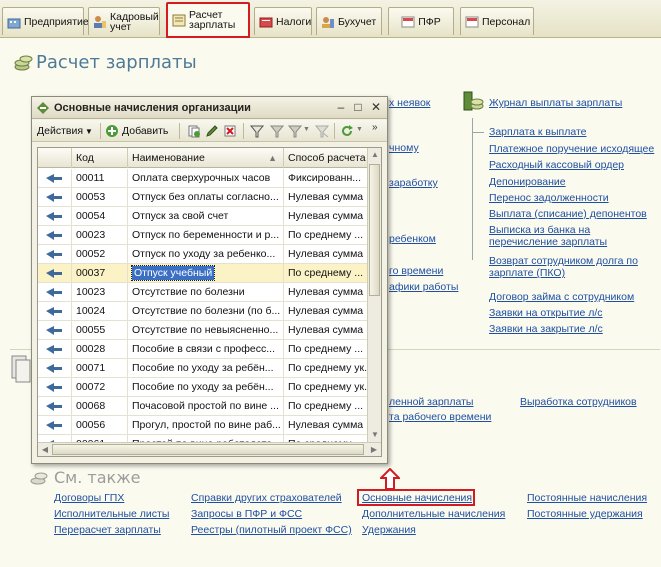 The image size is (661, 567). Describe the element at coordinates (206, 158) in the screenshot. I see `column-header-name: Наименование ▲` at that location.